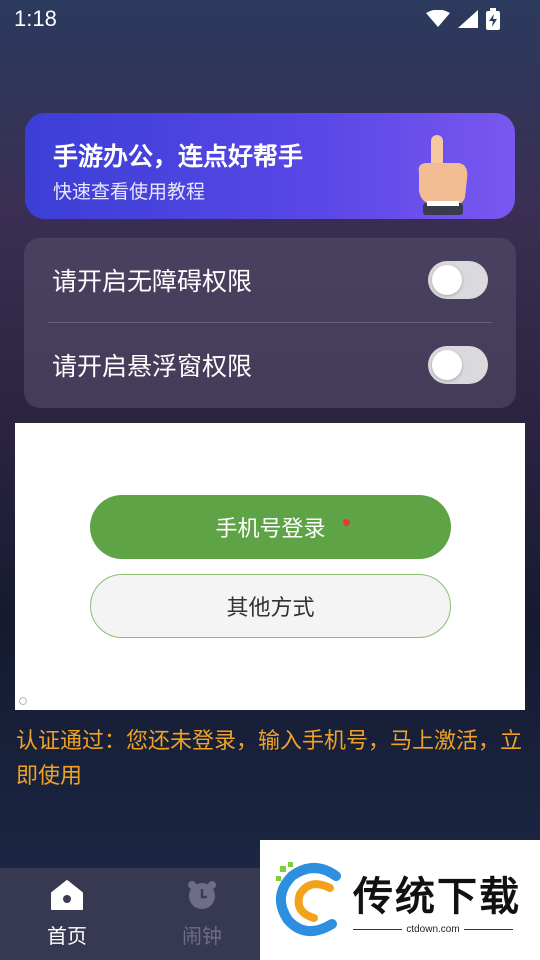  I want to click on phone-login-label: 手机号登录, so click(270, 529).